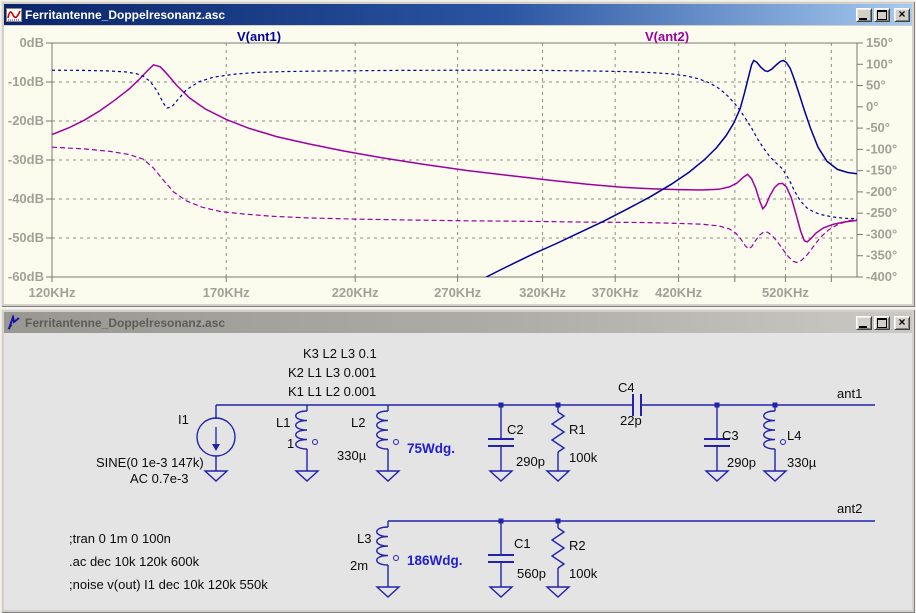  Describe the element at coordinates (458, 322) in the screenshot. I see `schematic-titlebar: Ferritantenne_Doppelresonanz.asc ×` at that location.